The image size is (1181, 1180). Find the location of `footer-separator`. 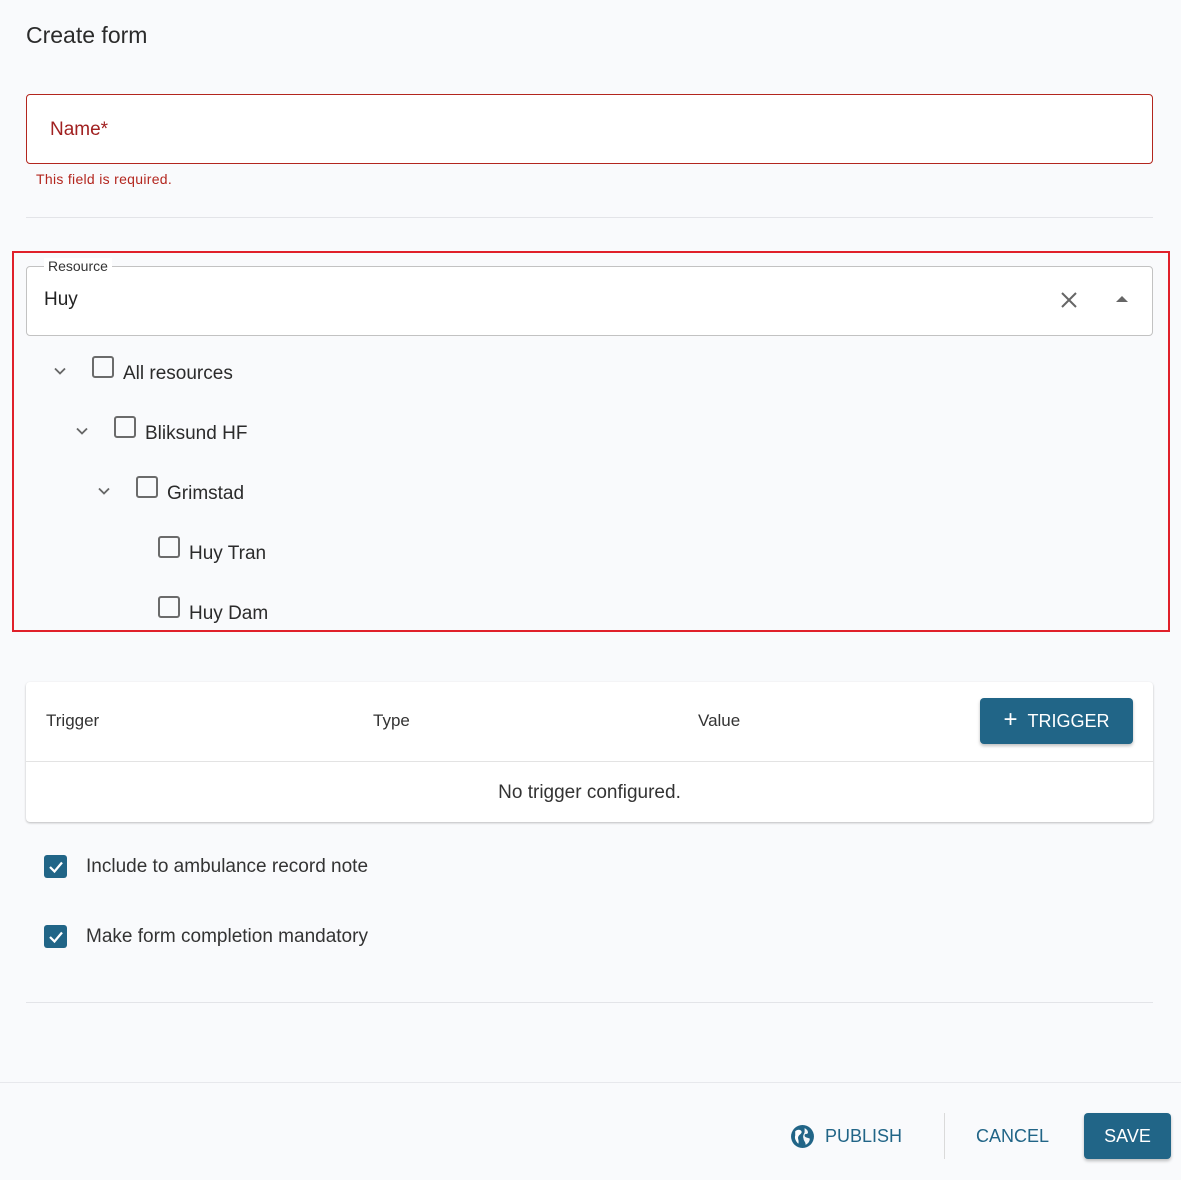

footer-separator is located at coordinates (944, 1136).